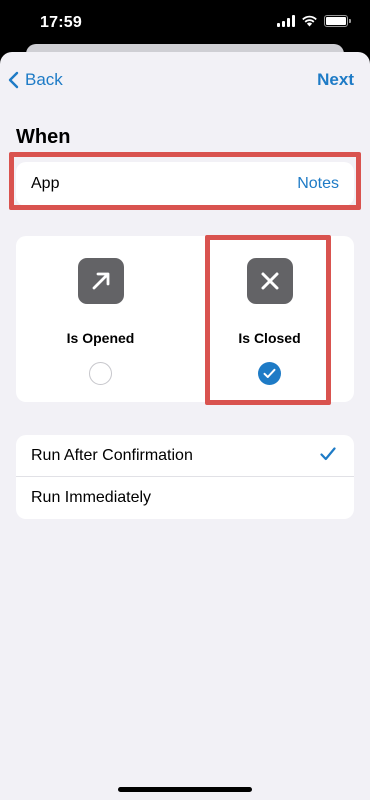  I want to click on app-row: App Notes, so click(185, 184).